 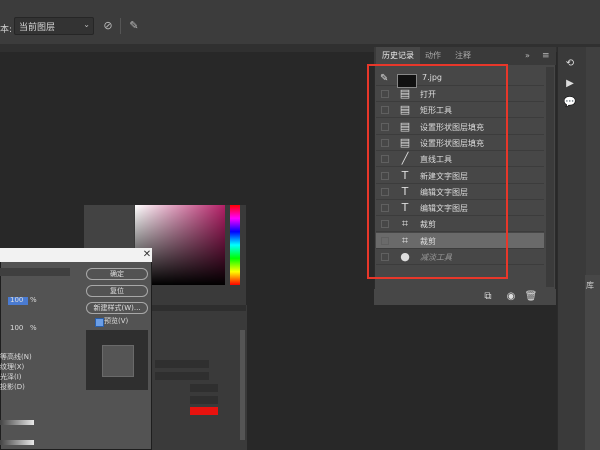 What do you see at coordinates (108, 26) in the screenshot?
I see `sample-all-layers-icon: ⊘` at bounding box center [108, 26].